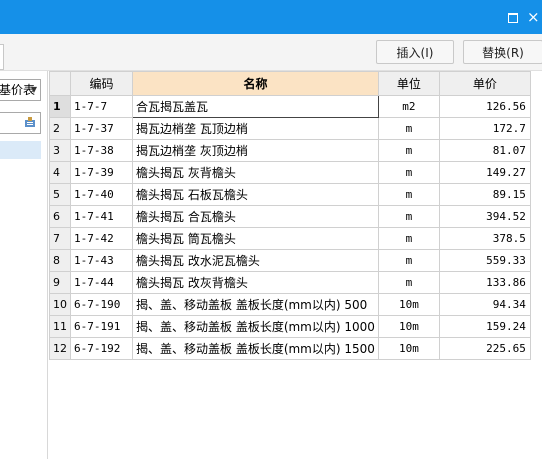 The width and height of the screenshot is (542, 459). Describe the element at coordinates (101, 238) in the screenshot. I see `code-cell: 1-7-42` at that location.